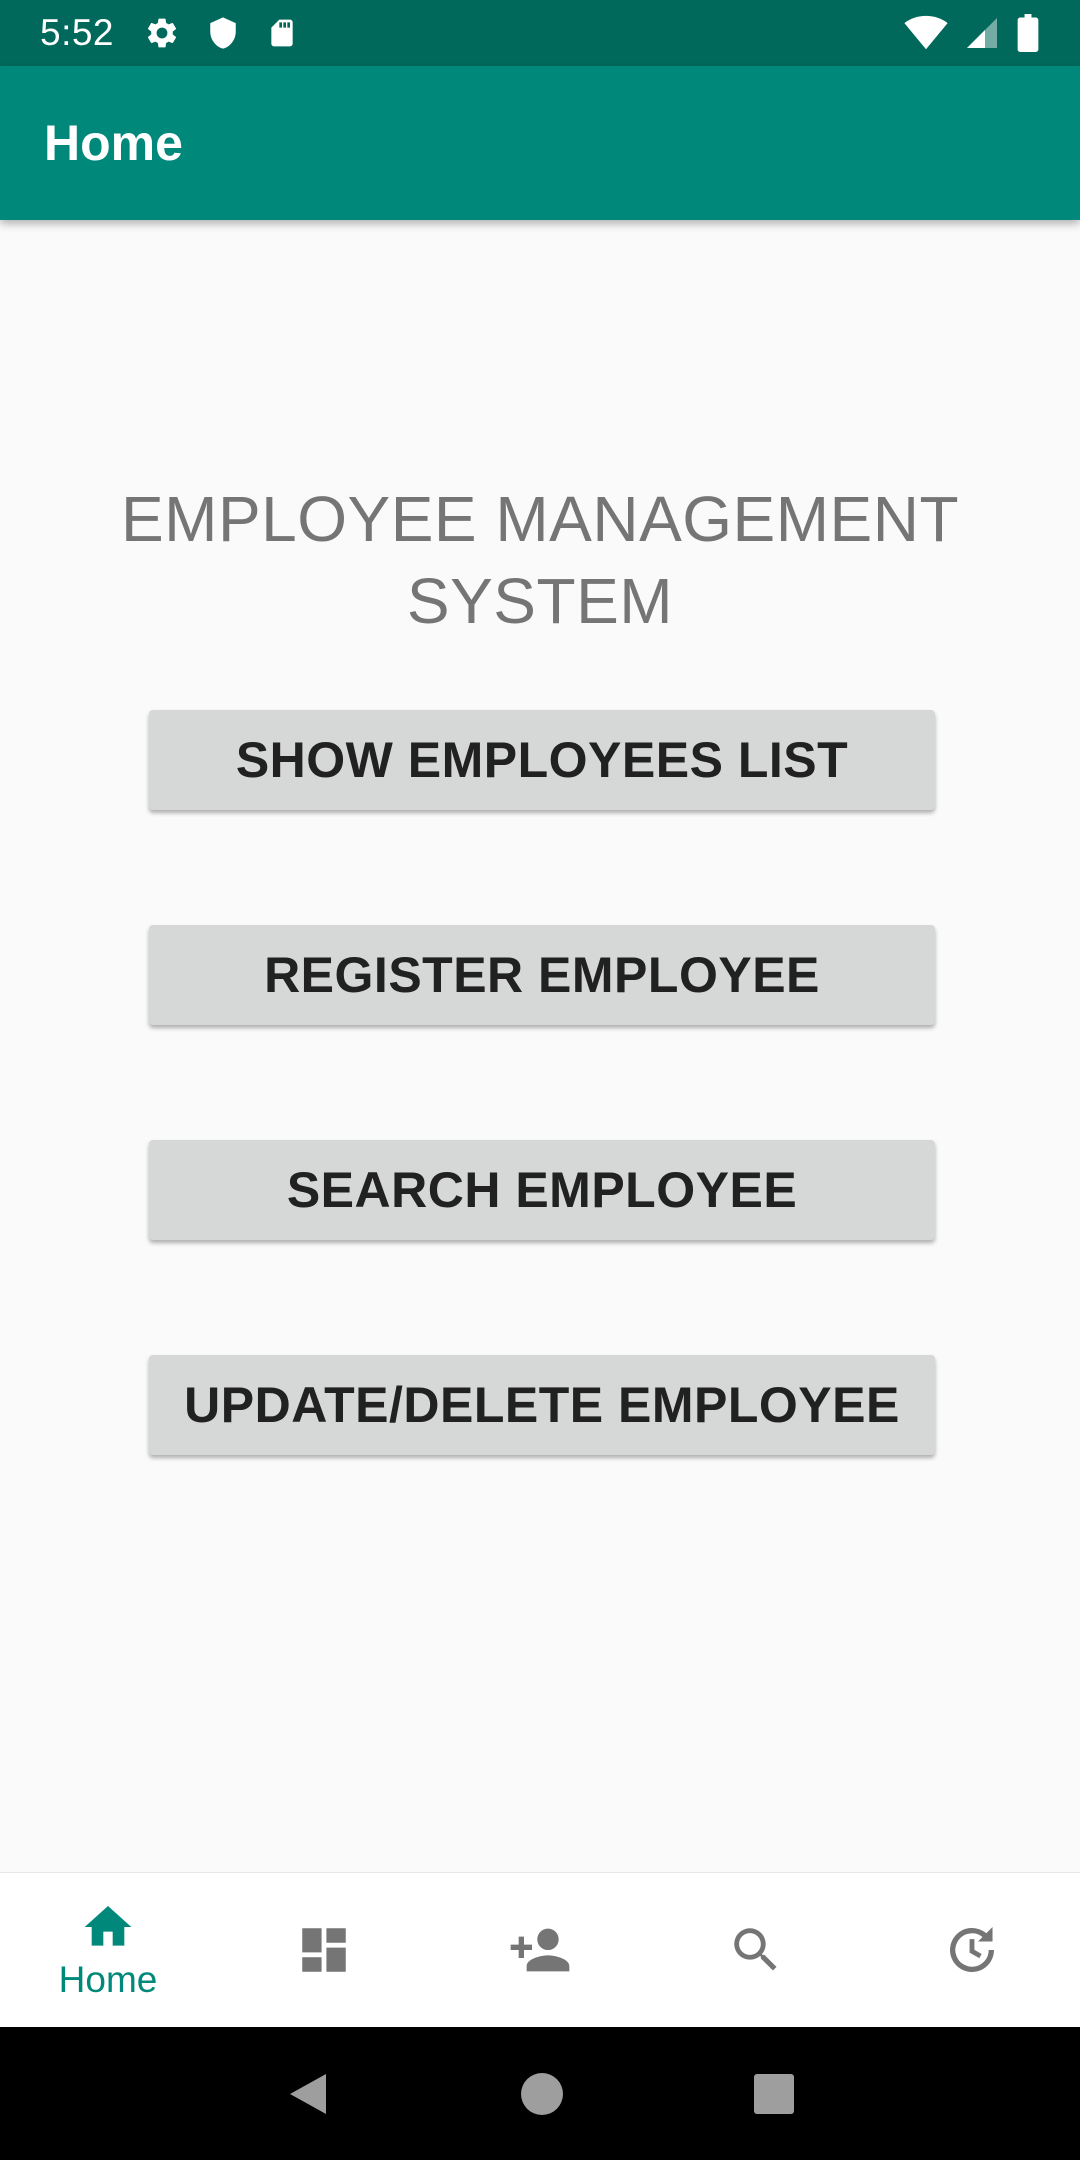 The height and width of the screenshot is (2160, 1080). What do you see at coordinates (162, 33) in the screenshot?
I see `gear-icon` at bounding box center [162, 33].